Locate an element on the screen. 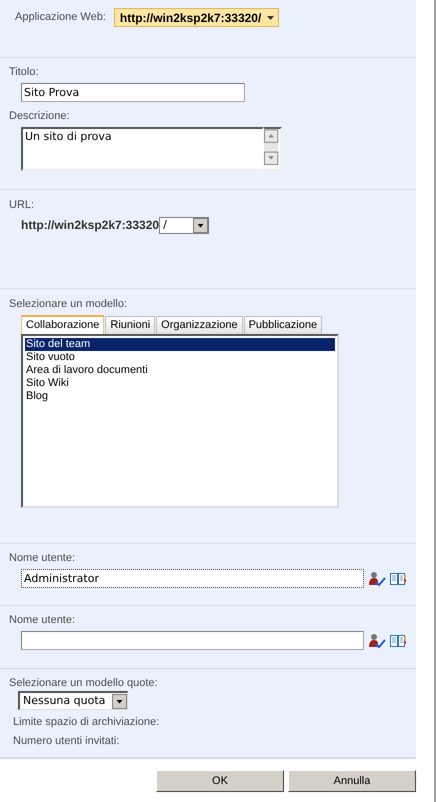  dialog-button: Annulla is located at coordinates (352, 781).